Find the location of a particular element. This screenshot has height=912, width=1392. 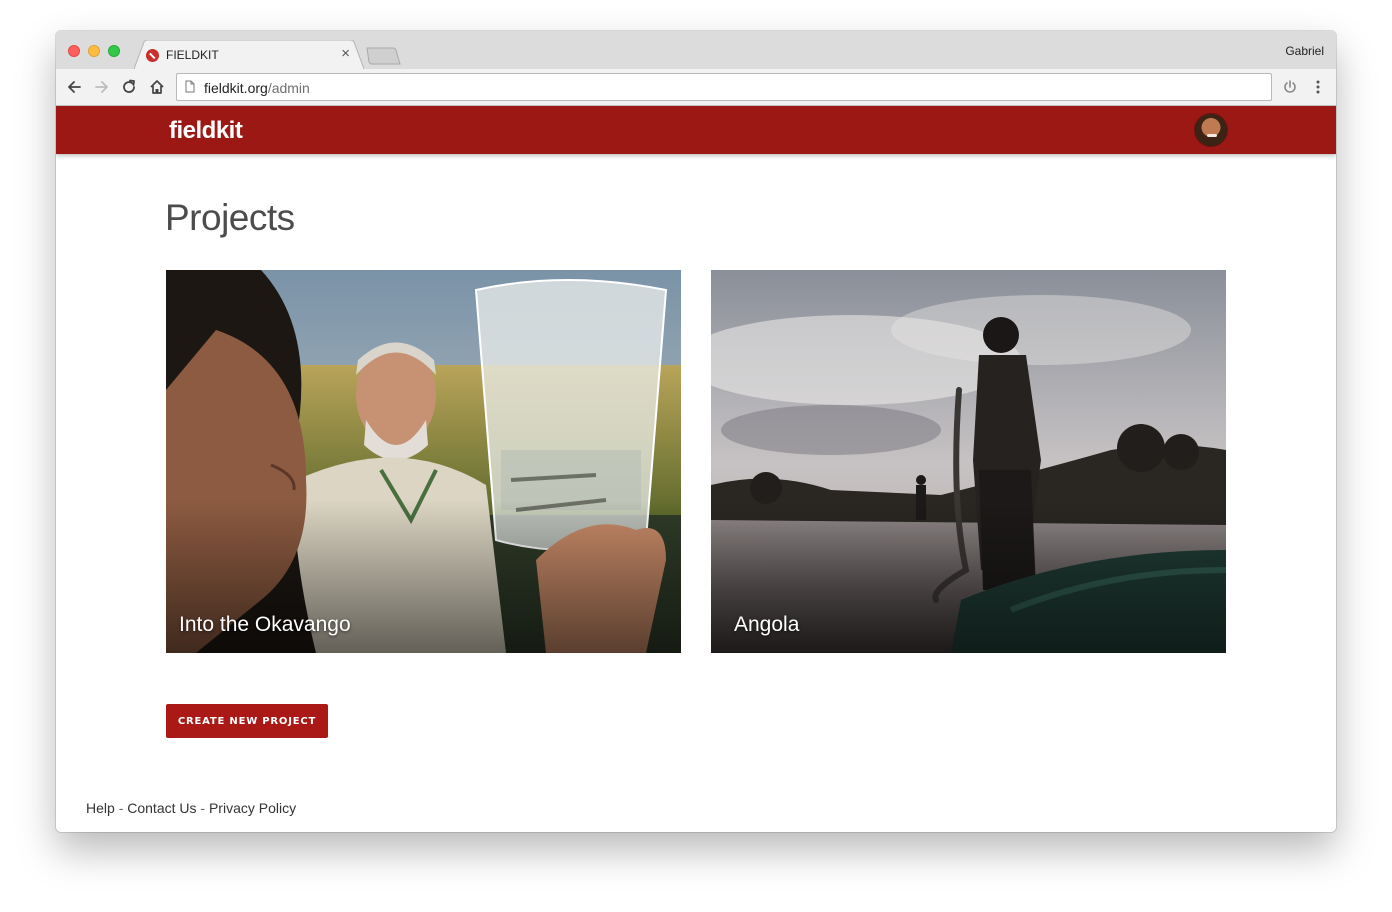

app-header: fieldkit is located at coordinates (696, 130).